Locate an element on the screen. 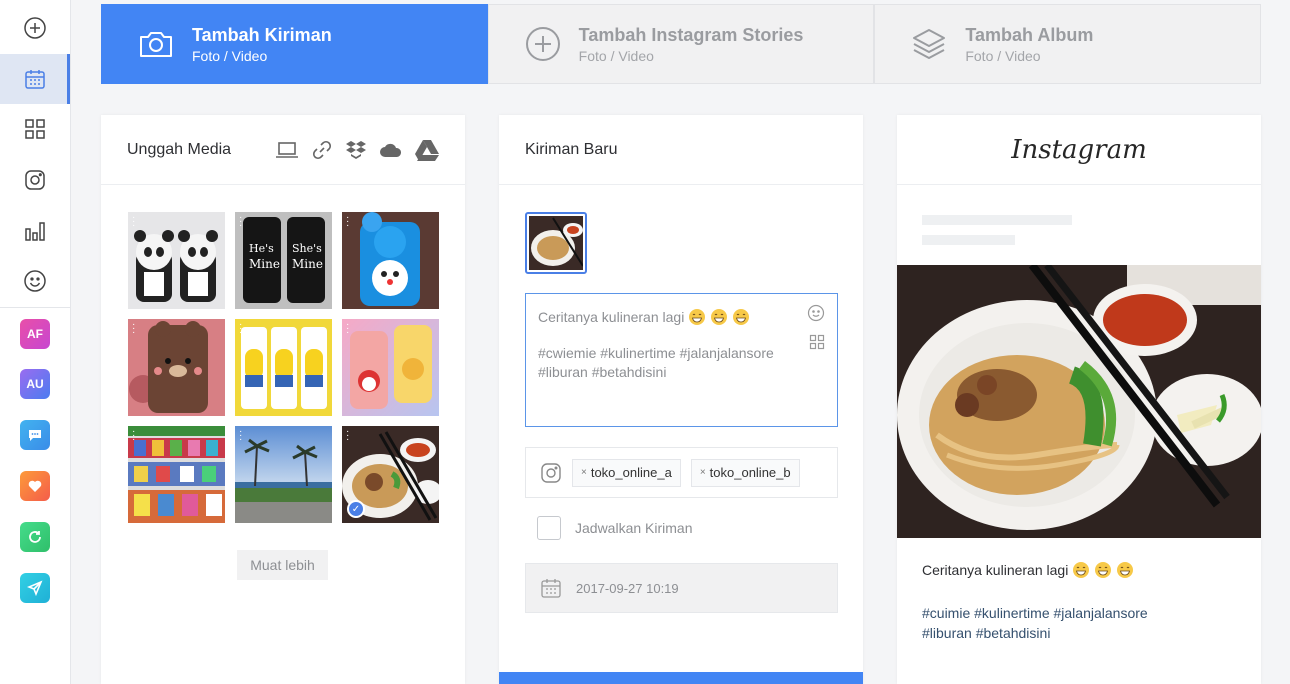 The width and height of the screenshot is (1290, 684). app-heart is located at coordinates (35, 486).